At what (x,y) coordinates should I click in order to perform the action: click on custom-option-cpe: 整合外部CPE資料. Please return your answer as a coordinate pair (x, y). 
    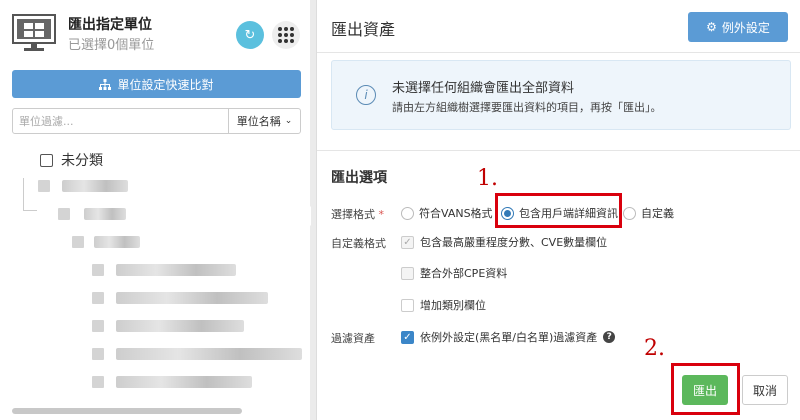
    Looking at the image, I should click on (454, 273).